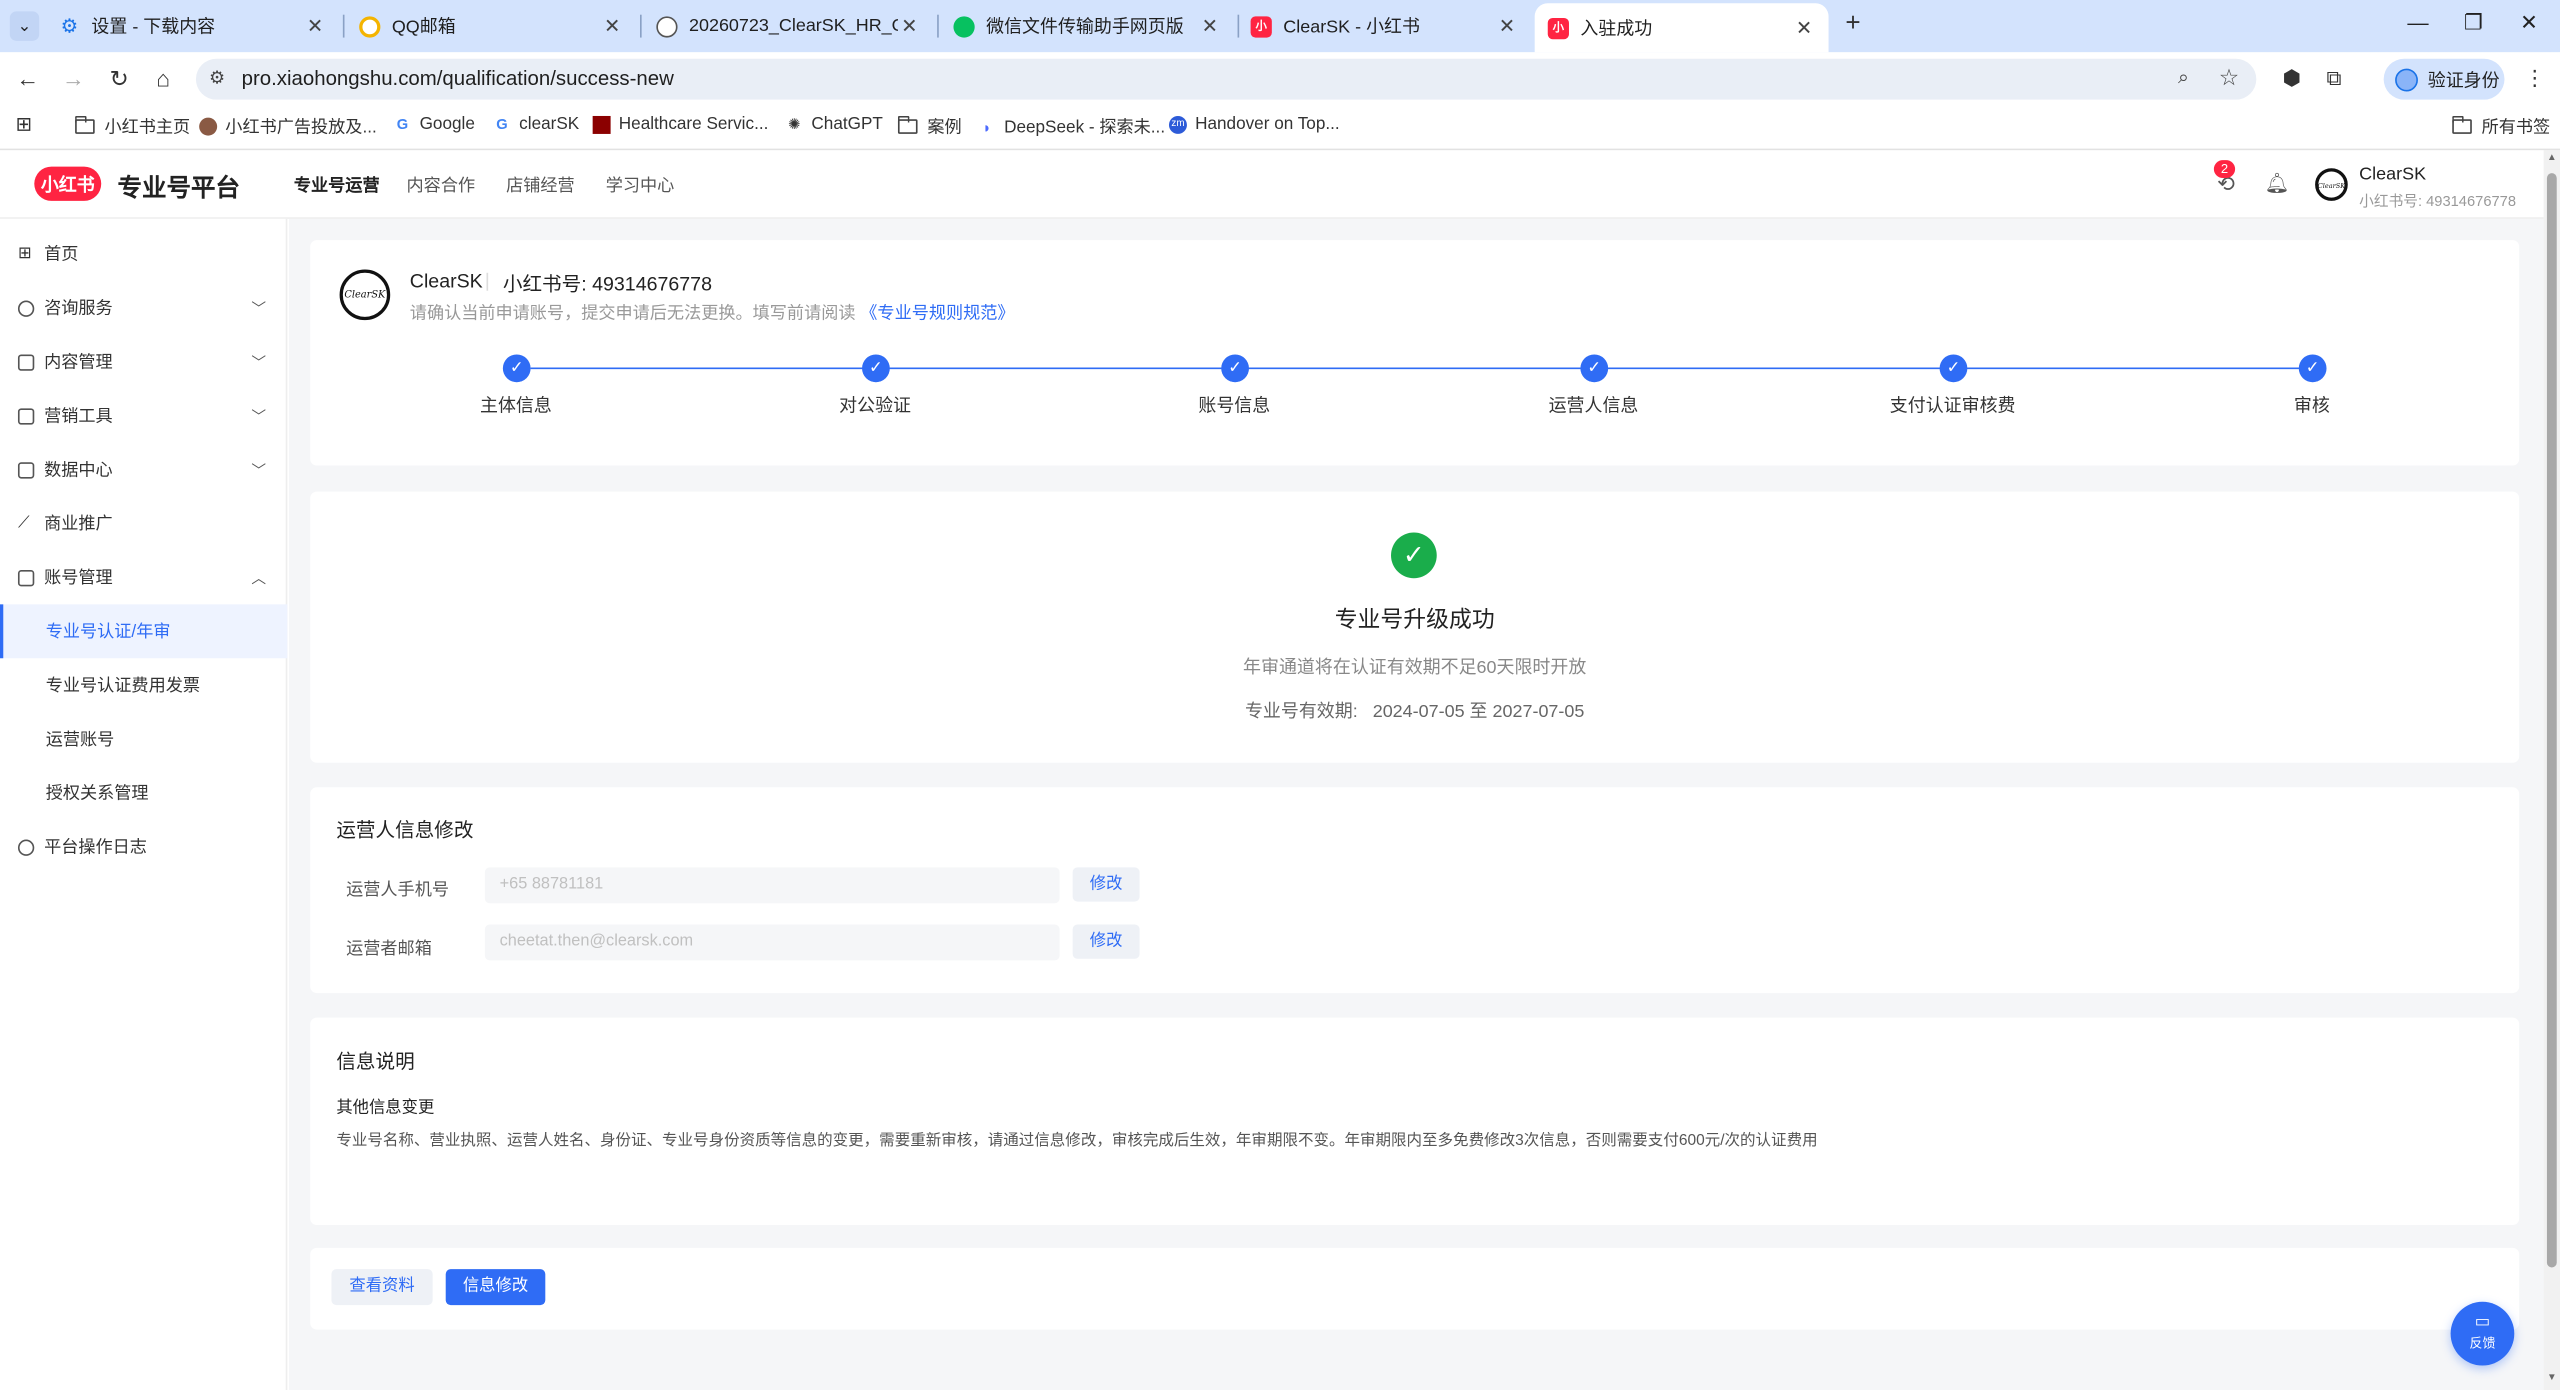  I want to click on extension-shield-icon: ⬢, so click(2291, 78).